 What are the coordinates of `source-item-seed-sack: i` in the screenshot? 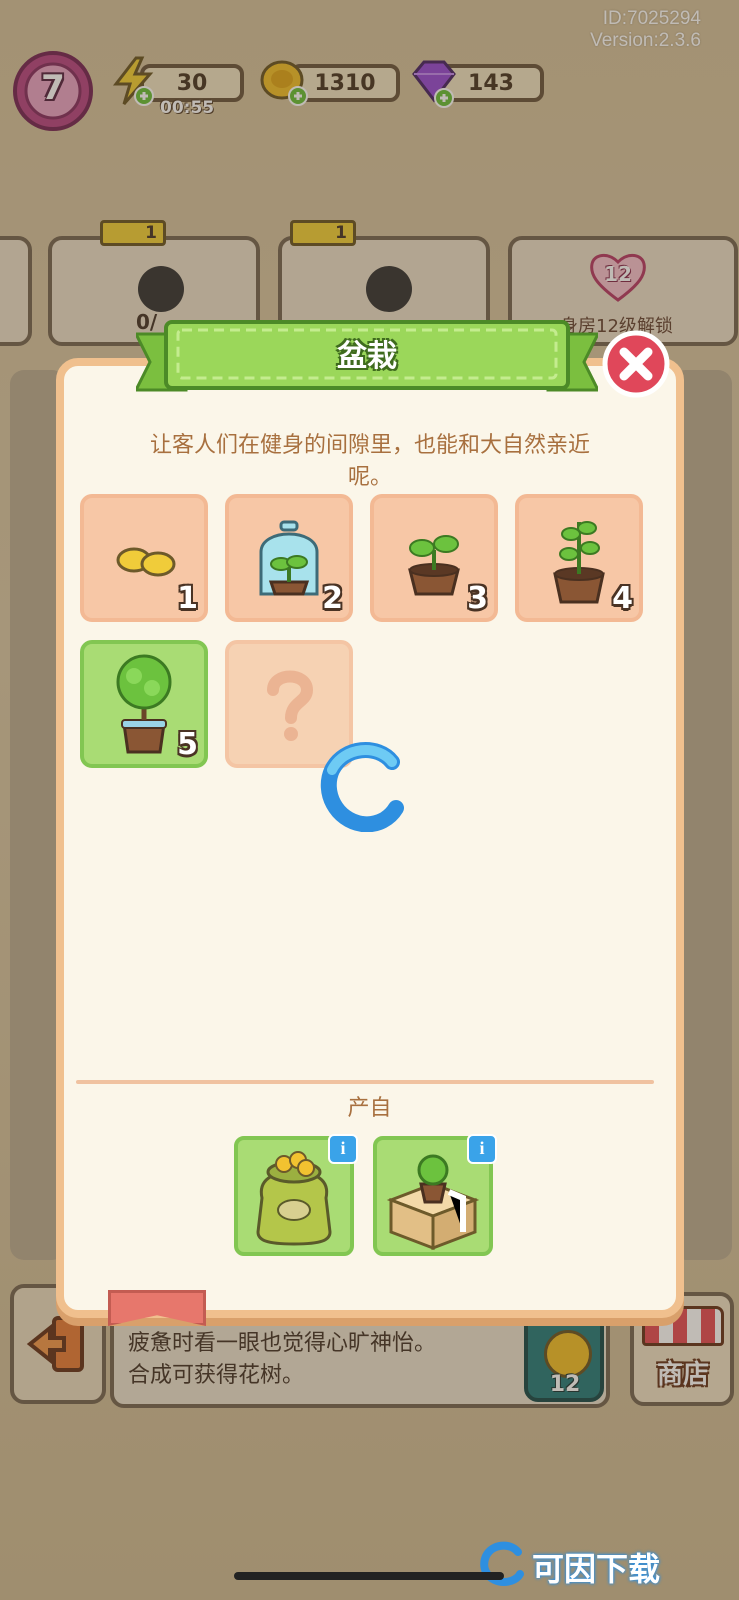 It's located at (296, 1195).